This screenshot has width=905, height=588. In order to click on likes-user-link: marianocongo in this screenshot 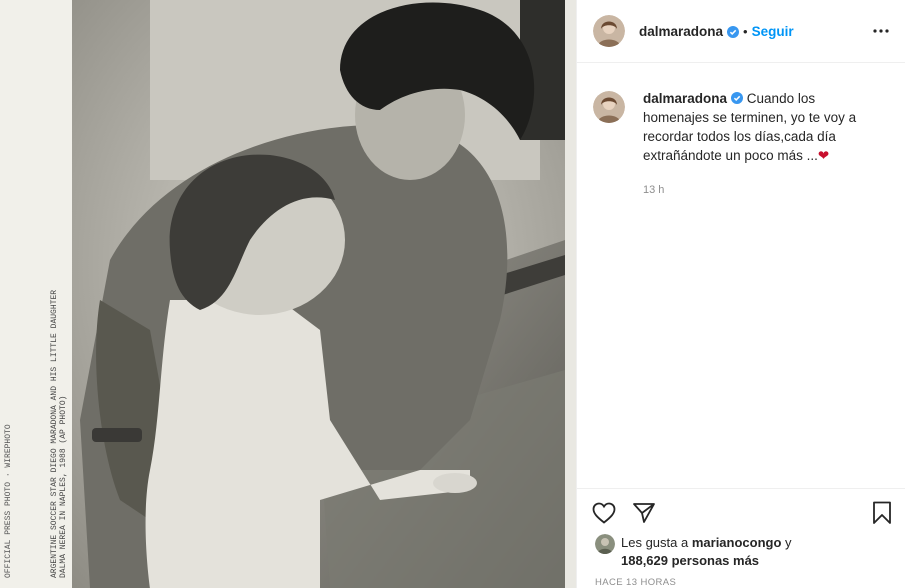, I will do `click(737, 542)`.